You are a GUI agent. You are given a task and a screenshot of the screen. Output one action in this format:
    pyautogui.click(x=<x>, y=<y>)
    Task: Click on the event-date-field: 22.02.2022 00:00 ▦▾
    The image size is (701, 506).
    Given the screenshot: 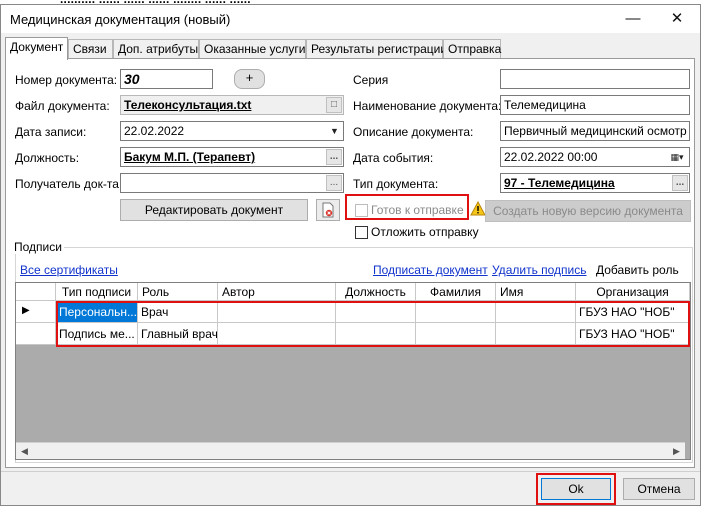 What is the action you would take?
    pyautogui.click(x=595, y=157)
    